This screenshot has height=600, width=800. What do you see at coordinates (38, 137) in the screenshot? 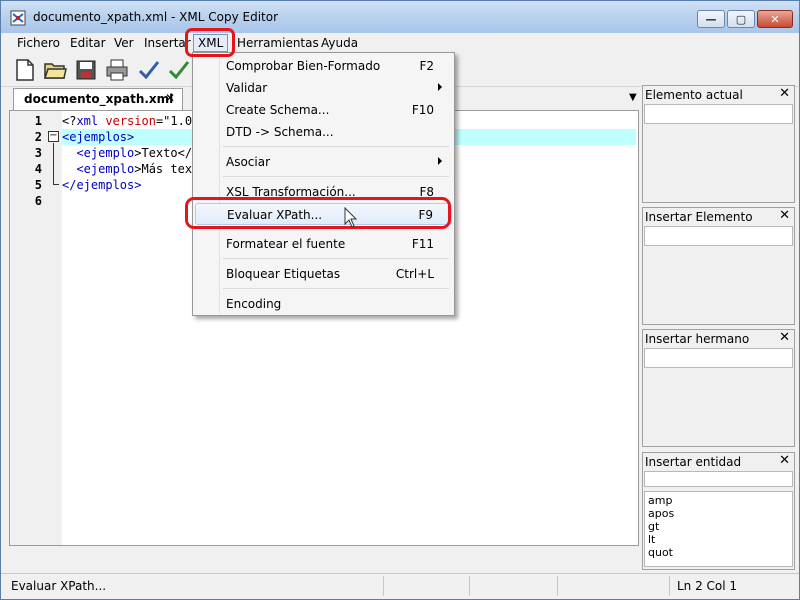
I see `line-number: 2` at bounding box center [38, 137].